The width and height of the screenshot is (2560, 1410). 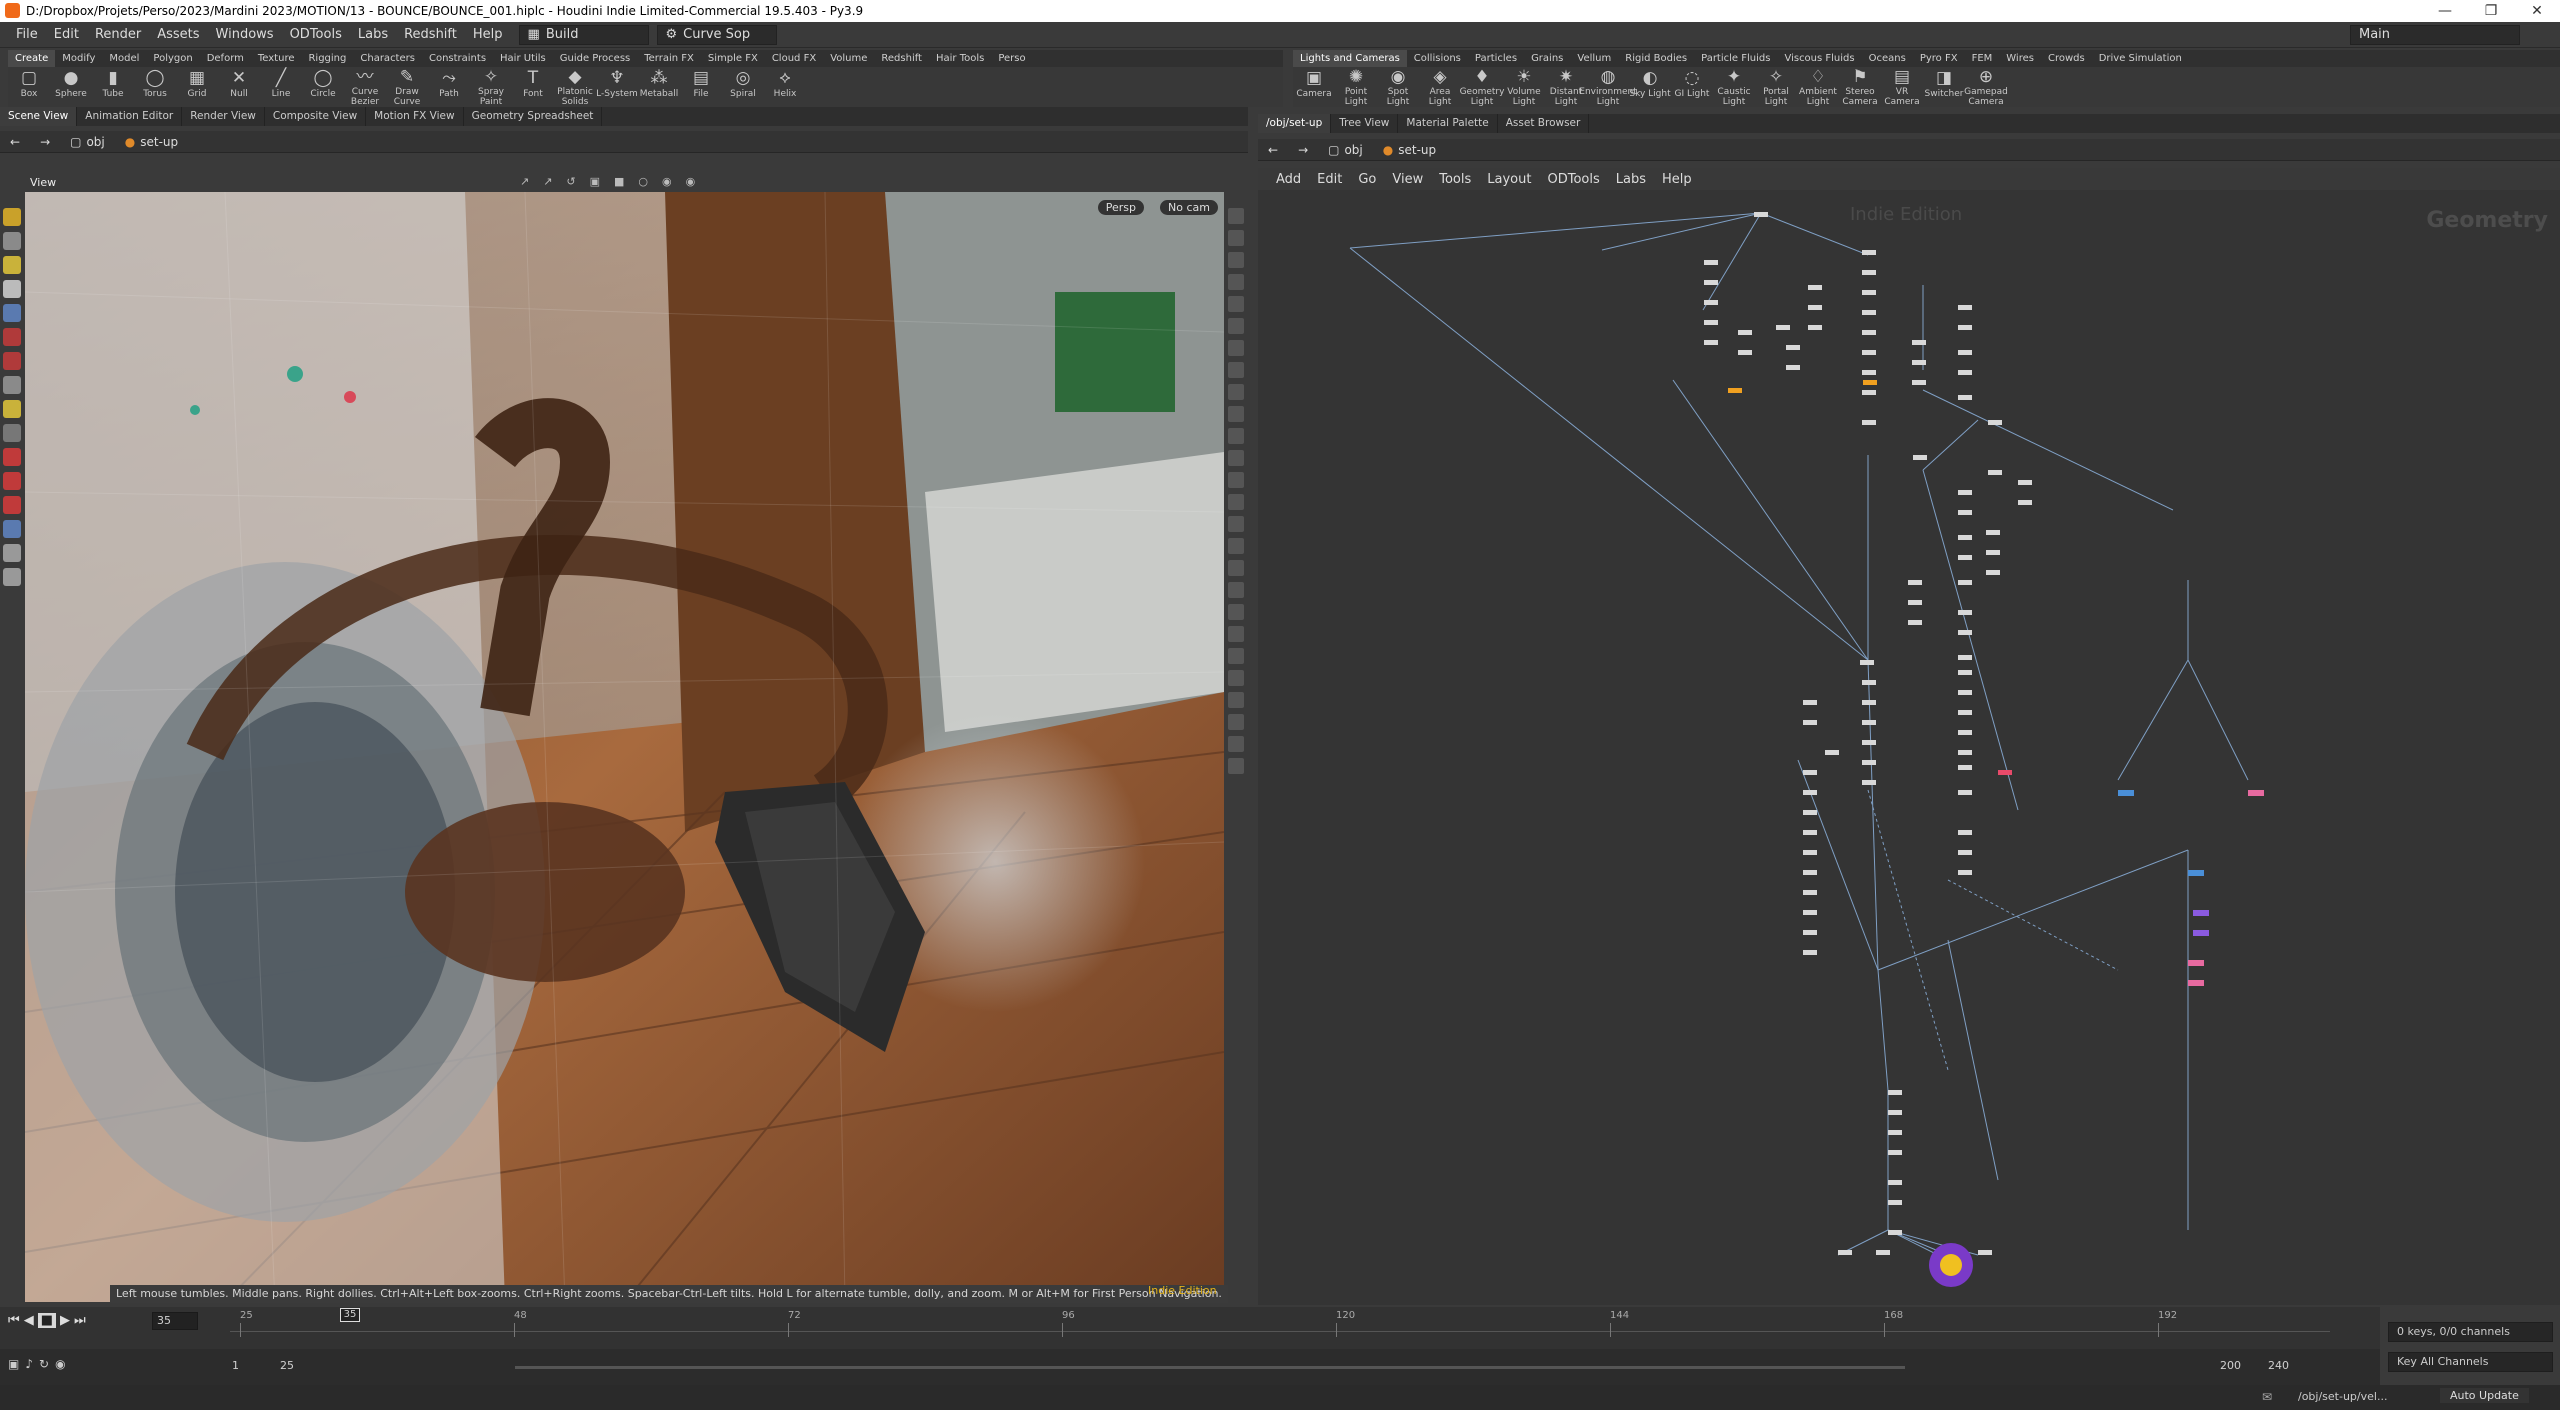 What do you see at coordinates (239, 87) in the screenshot?
I see `shelf-tool-null: ✕ Null` at bounding box center [239, 87].